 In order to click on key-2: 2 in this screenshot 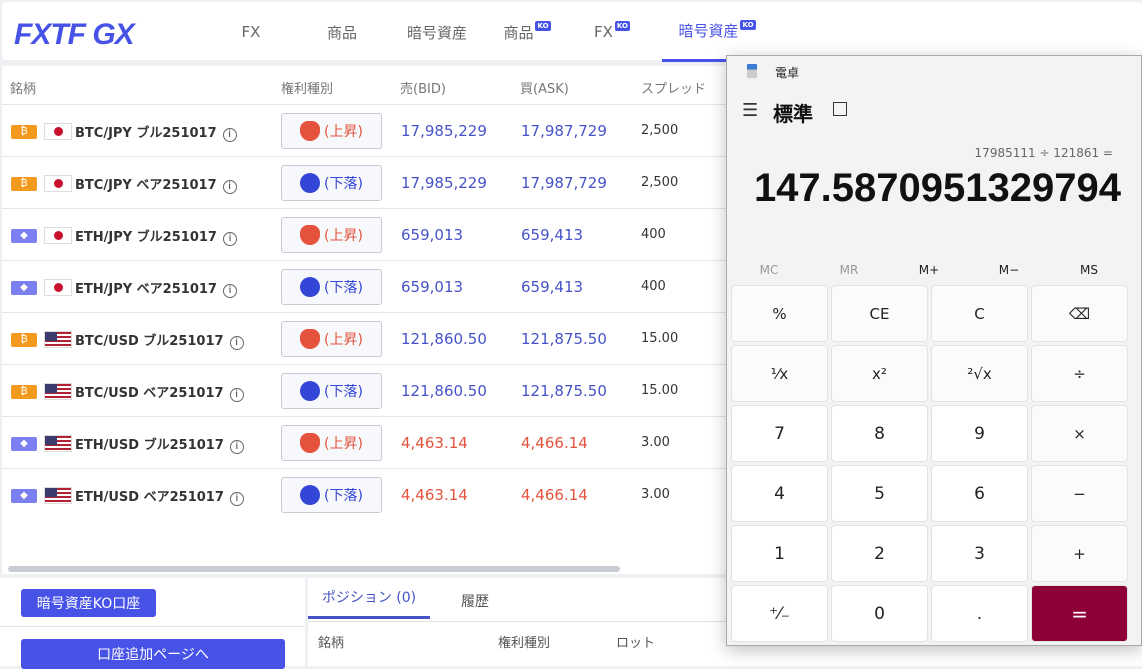, I will do `click(879, 553)`.